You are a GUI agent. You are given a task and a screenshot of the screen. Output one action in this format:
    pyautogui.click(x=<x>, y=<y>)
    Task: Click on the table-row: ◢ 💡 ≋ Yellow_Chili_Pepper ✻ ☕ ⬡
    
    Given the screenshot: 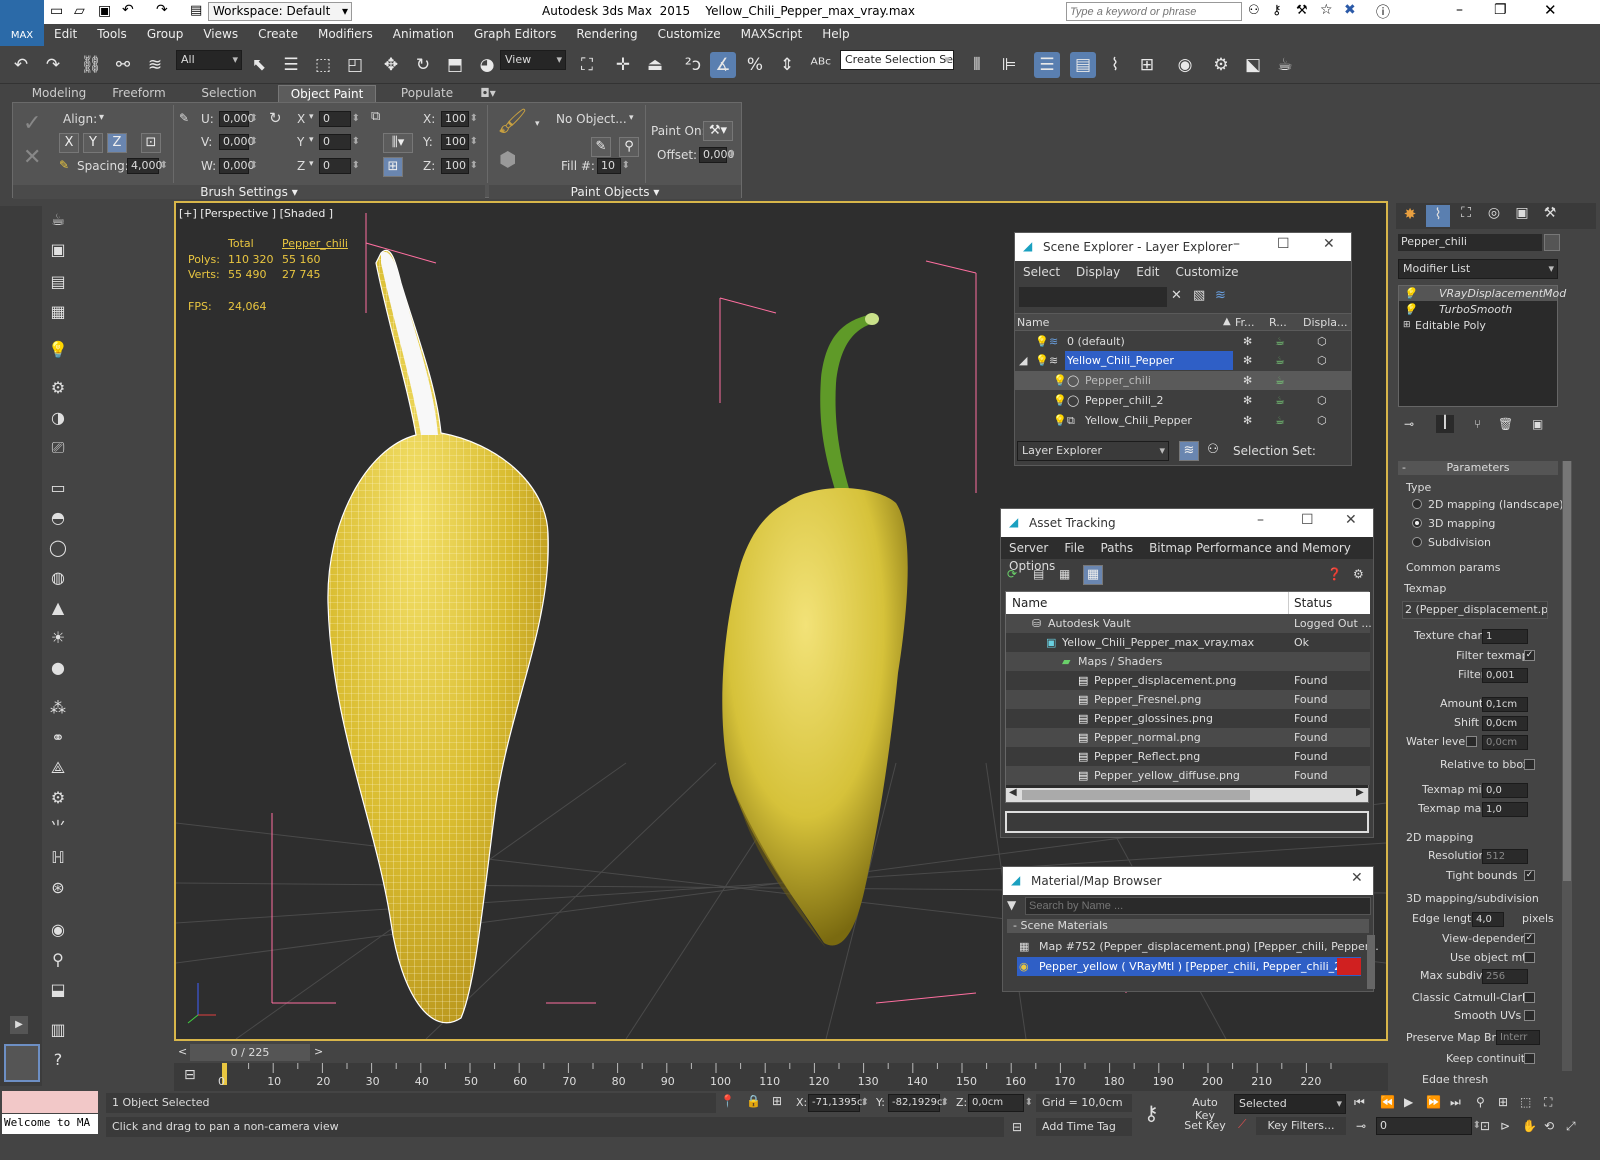 What is the action you would take?
    pyautogui.click(x=1183, y=360)
    